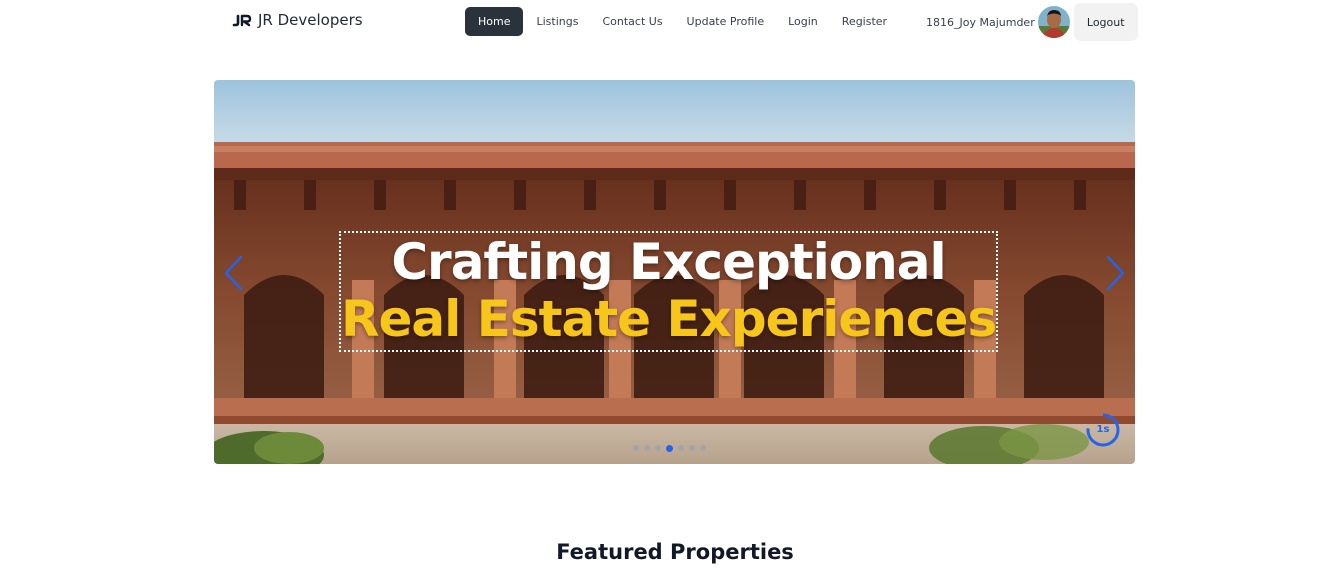 The width and height of the screenshot is (1344, 580). What do you see at coordinates (242, 20) in the screenshot?
I see `jr-logo-icon` at bounding box center [242, 20].